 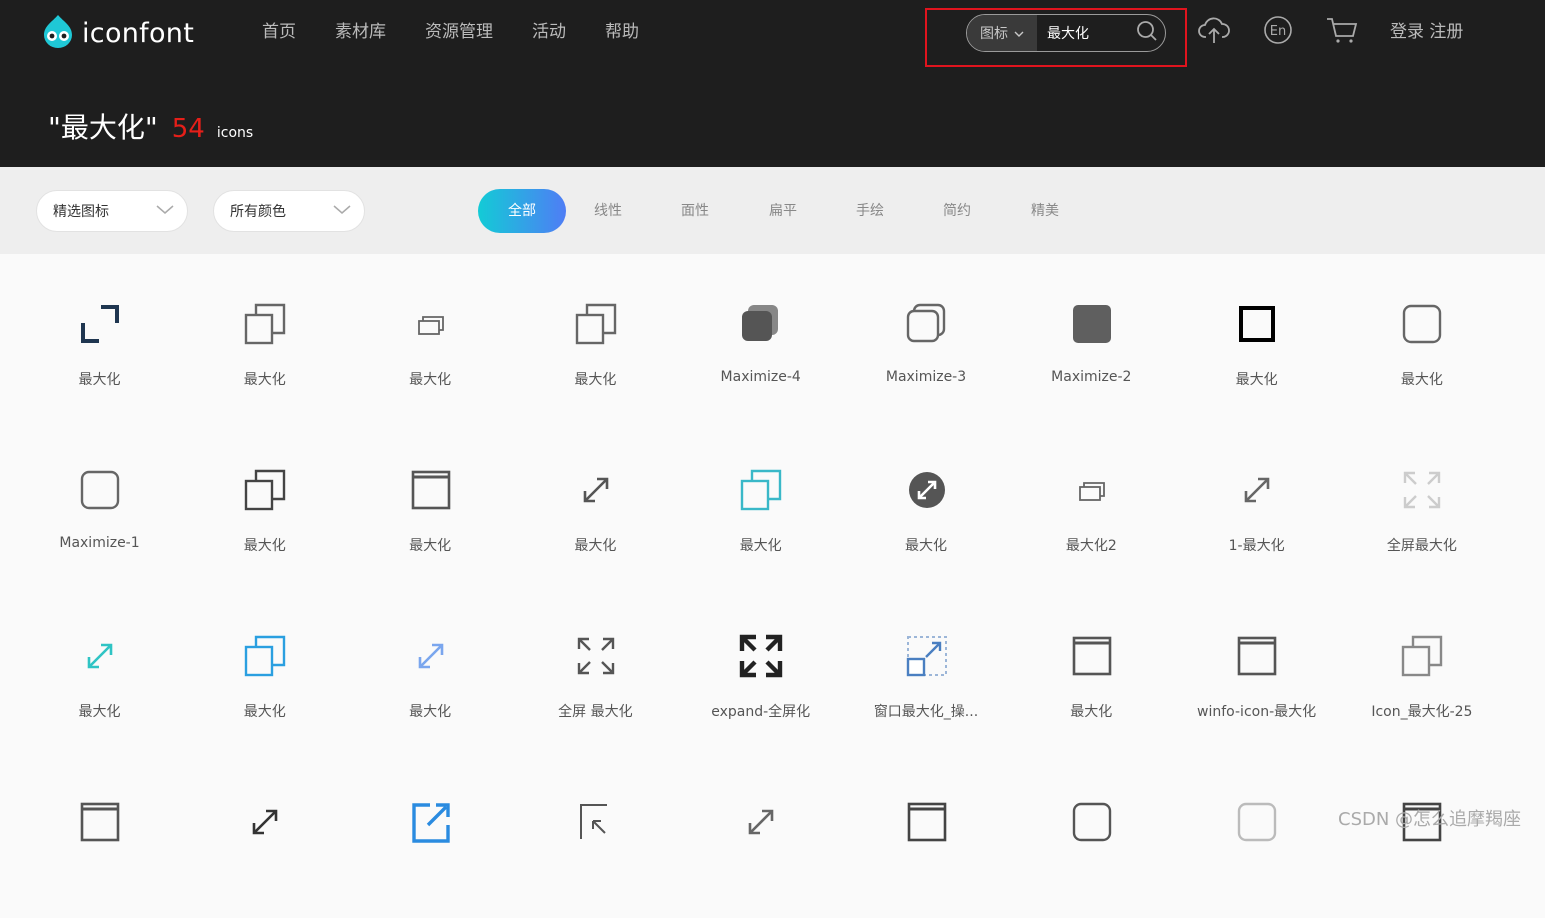 What do you see at coordinates (1091, 377) in the screenshot?
I see `icon-card-label: Maximize-2` at bounding box center [1091, 377].